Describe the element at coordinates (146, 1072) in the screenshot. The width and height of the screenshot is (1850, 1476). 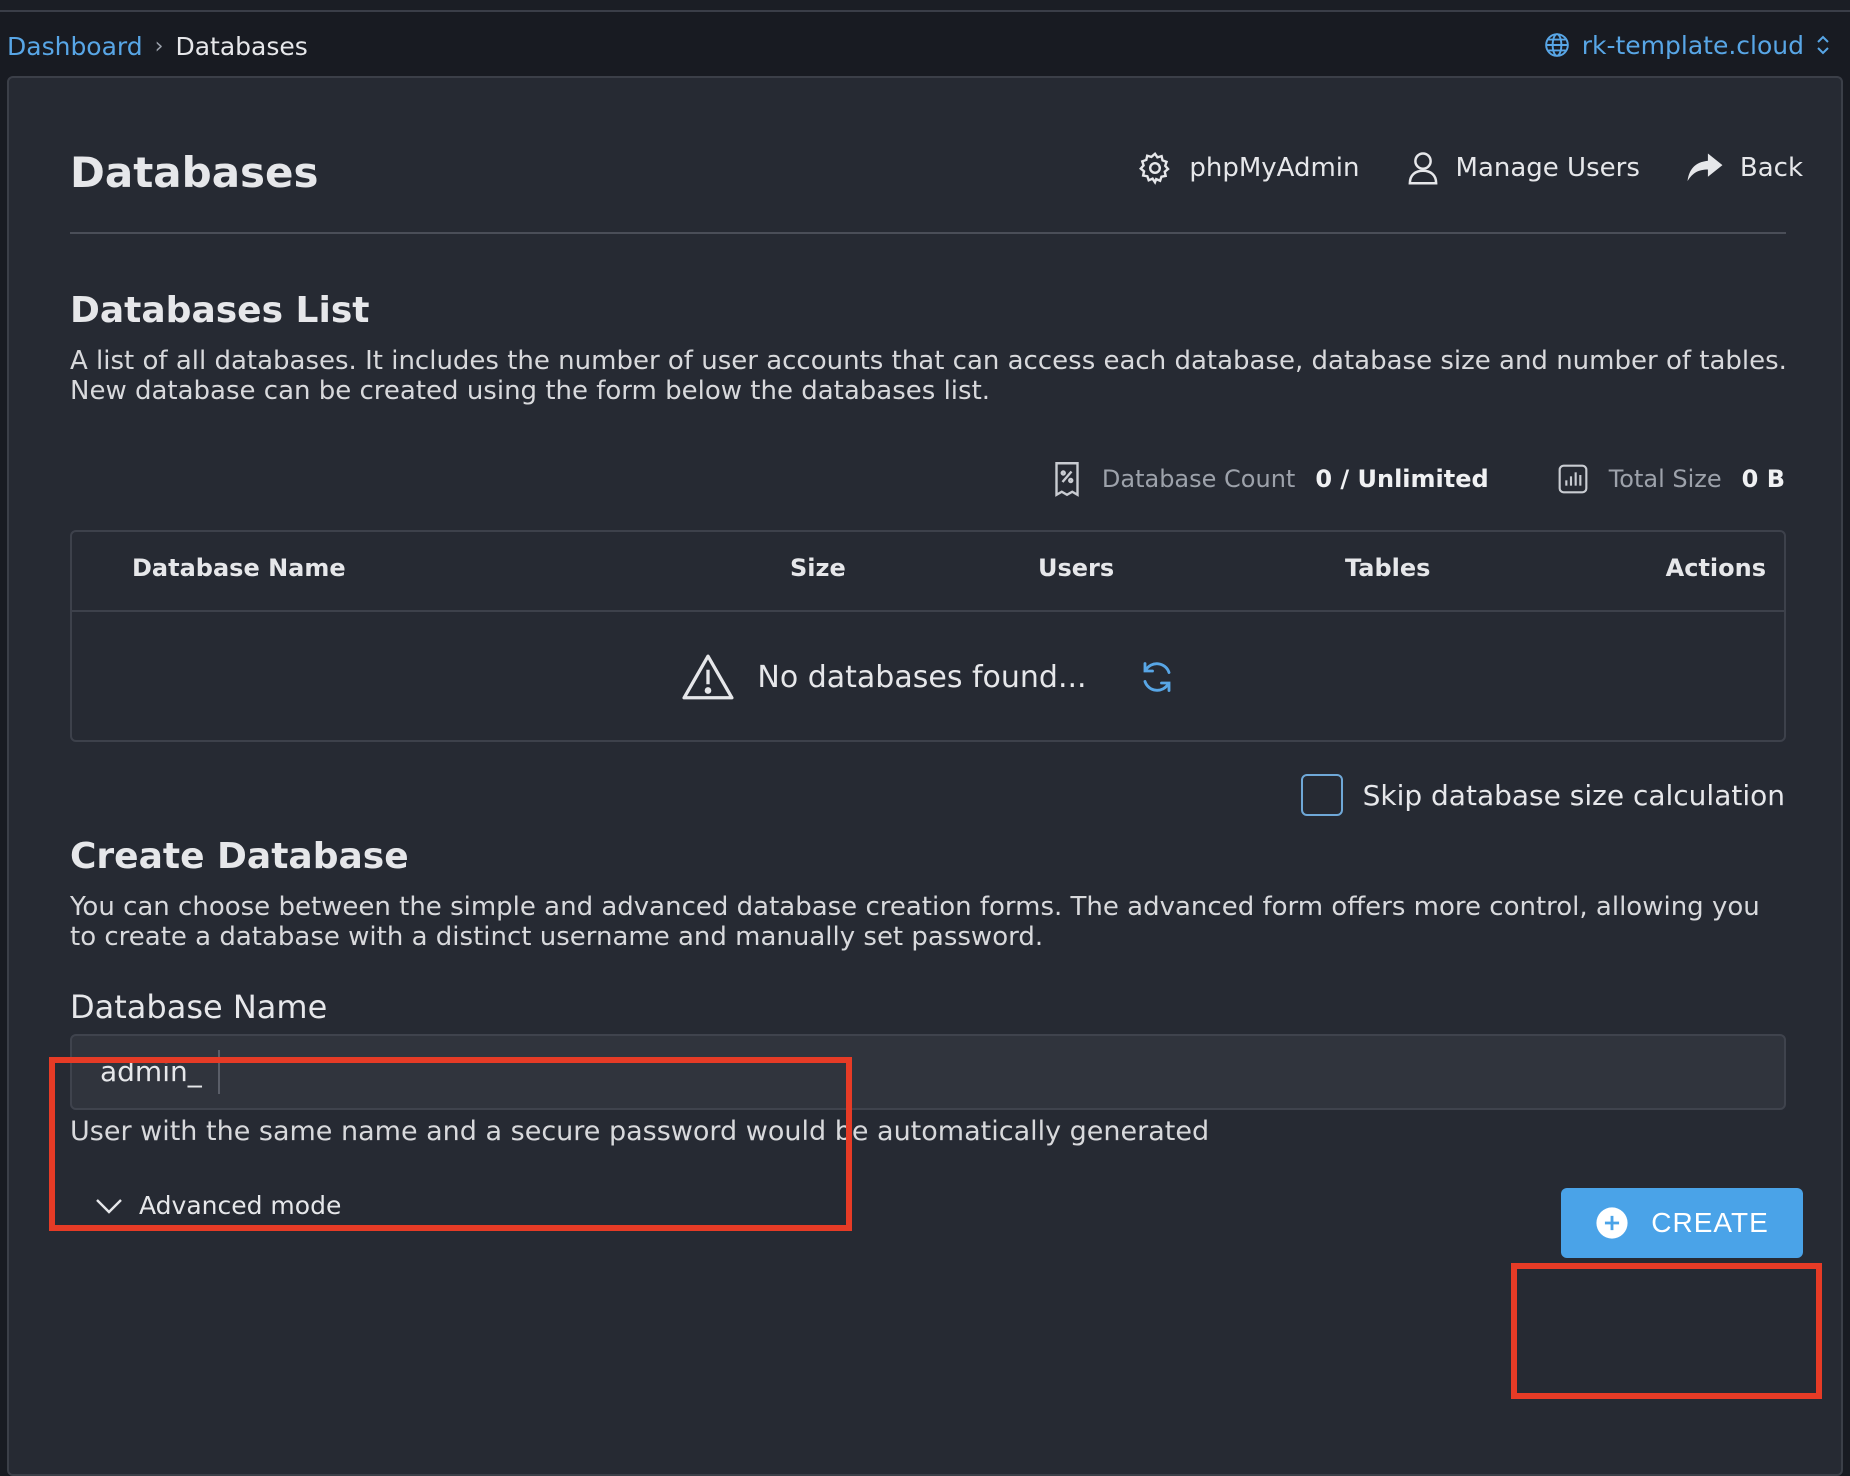
I see `database-name-prefix: admin_` at that location.